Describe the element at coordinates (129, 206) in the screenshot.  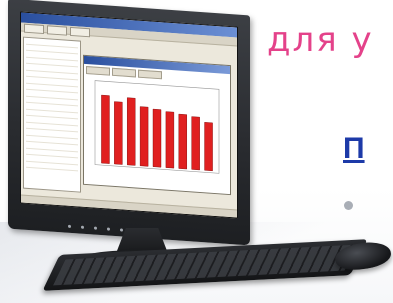
I see `app-status-bar` at that location.